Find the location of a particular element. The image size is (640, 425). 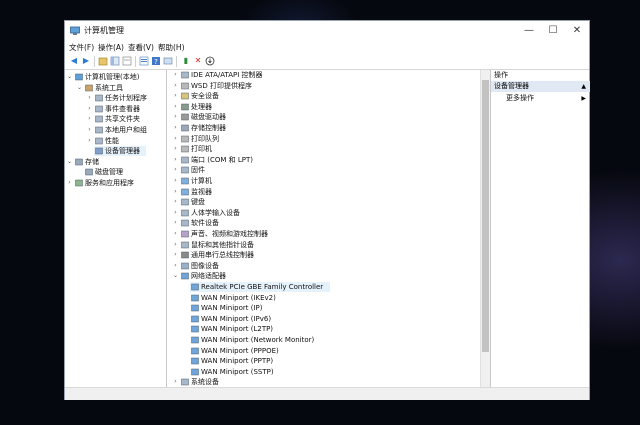

device-tree-item: › 声音、视频和游戏控制器 is located at coordinates (325, 234).